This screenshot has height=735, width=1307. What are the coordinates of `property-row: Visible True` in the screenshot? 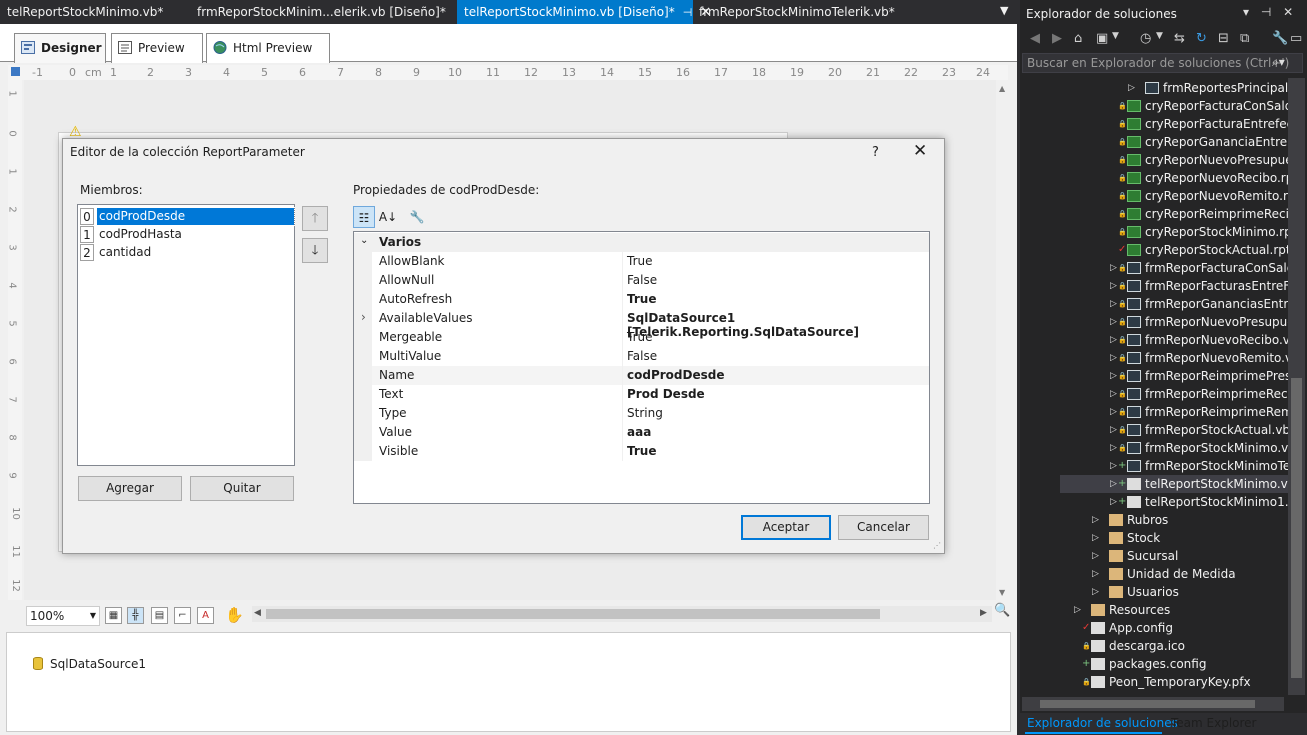 It's located at (641, 451).